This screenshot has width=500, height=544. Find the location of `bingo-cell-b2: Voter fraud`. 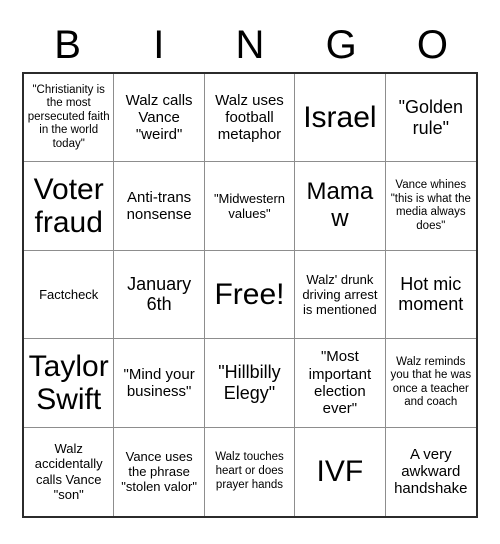

bingo-cell-b2: Voter fraud is located at coordinates (69, 206).